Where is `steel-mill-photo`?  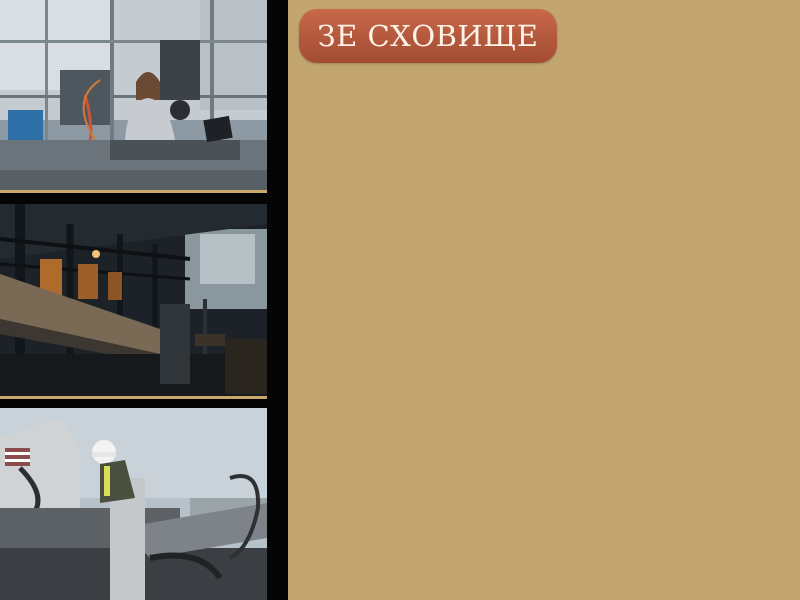 steel-mill-photo is located at coordinates (133, 300).